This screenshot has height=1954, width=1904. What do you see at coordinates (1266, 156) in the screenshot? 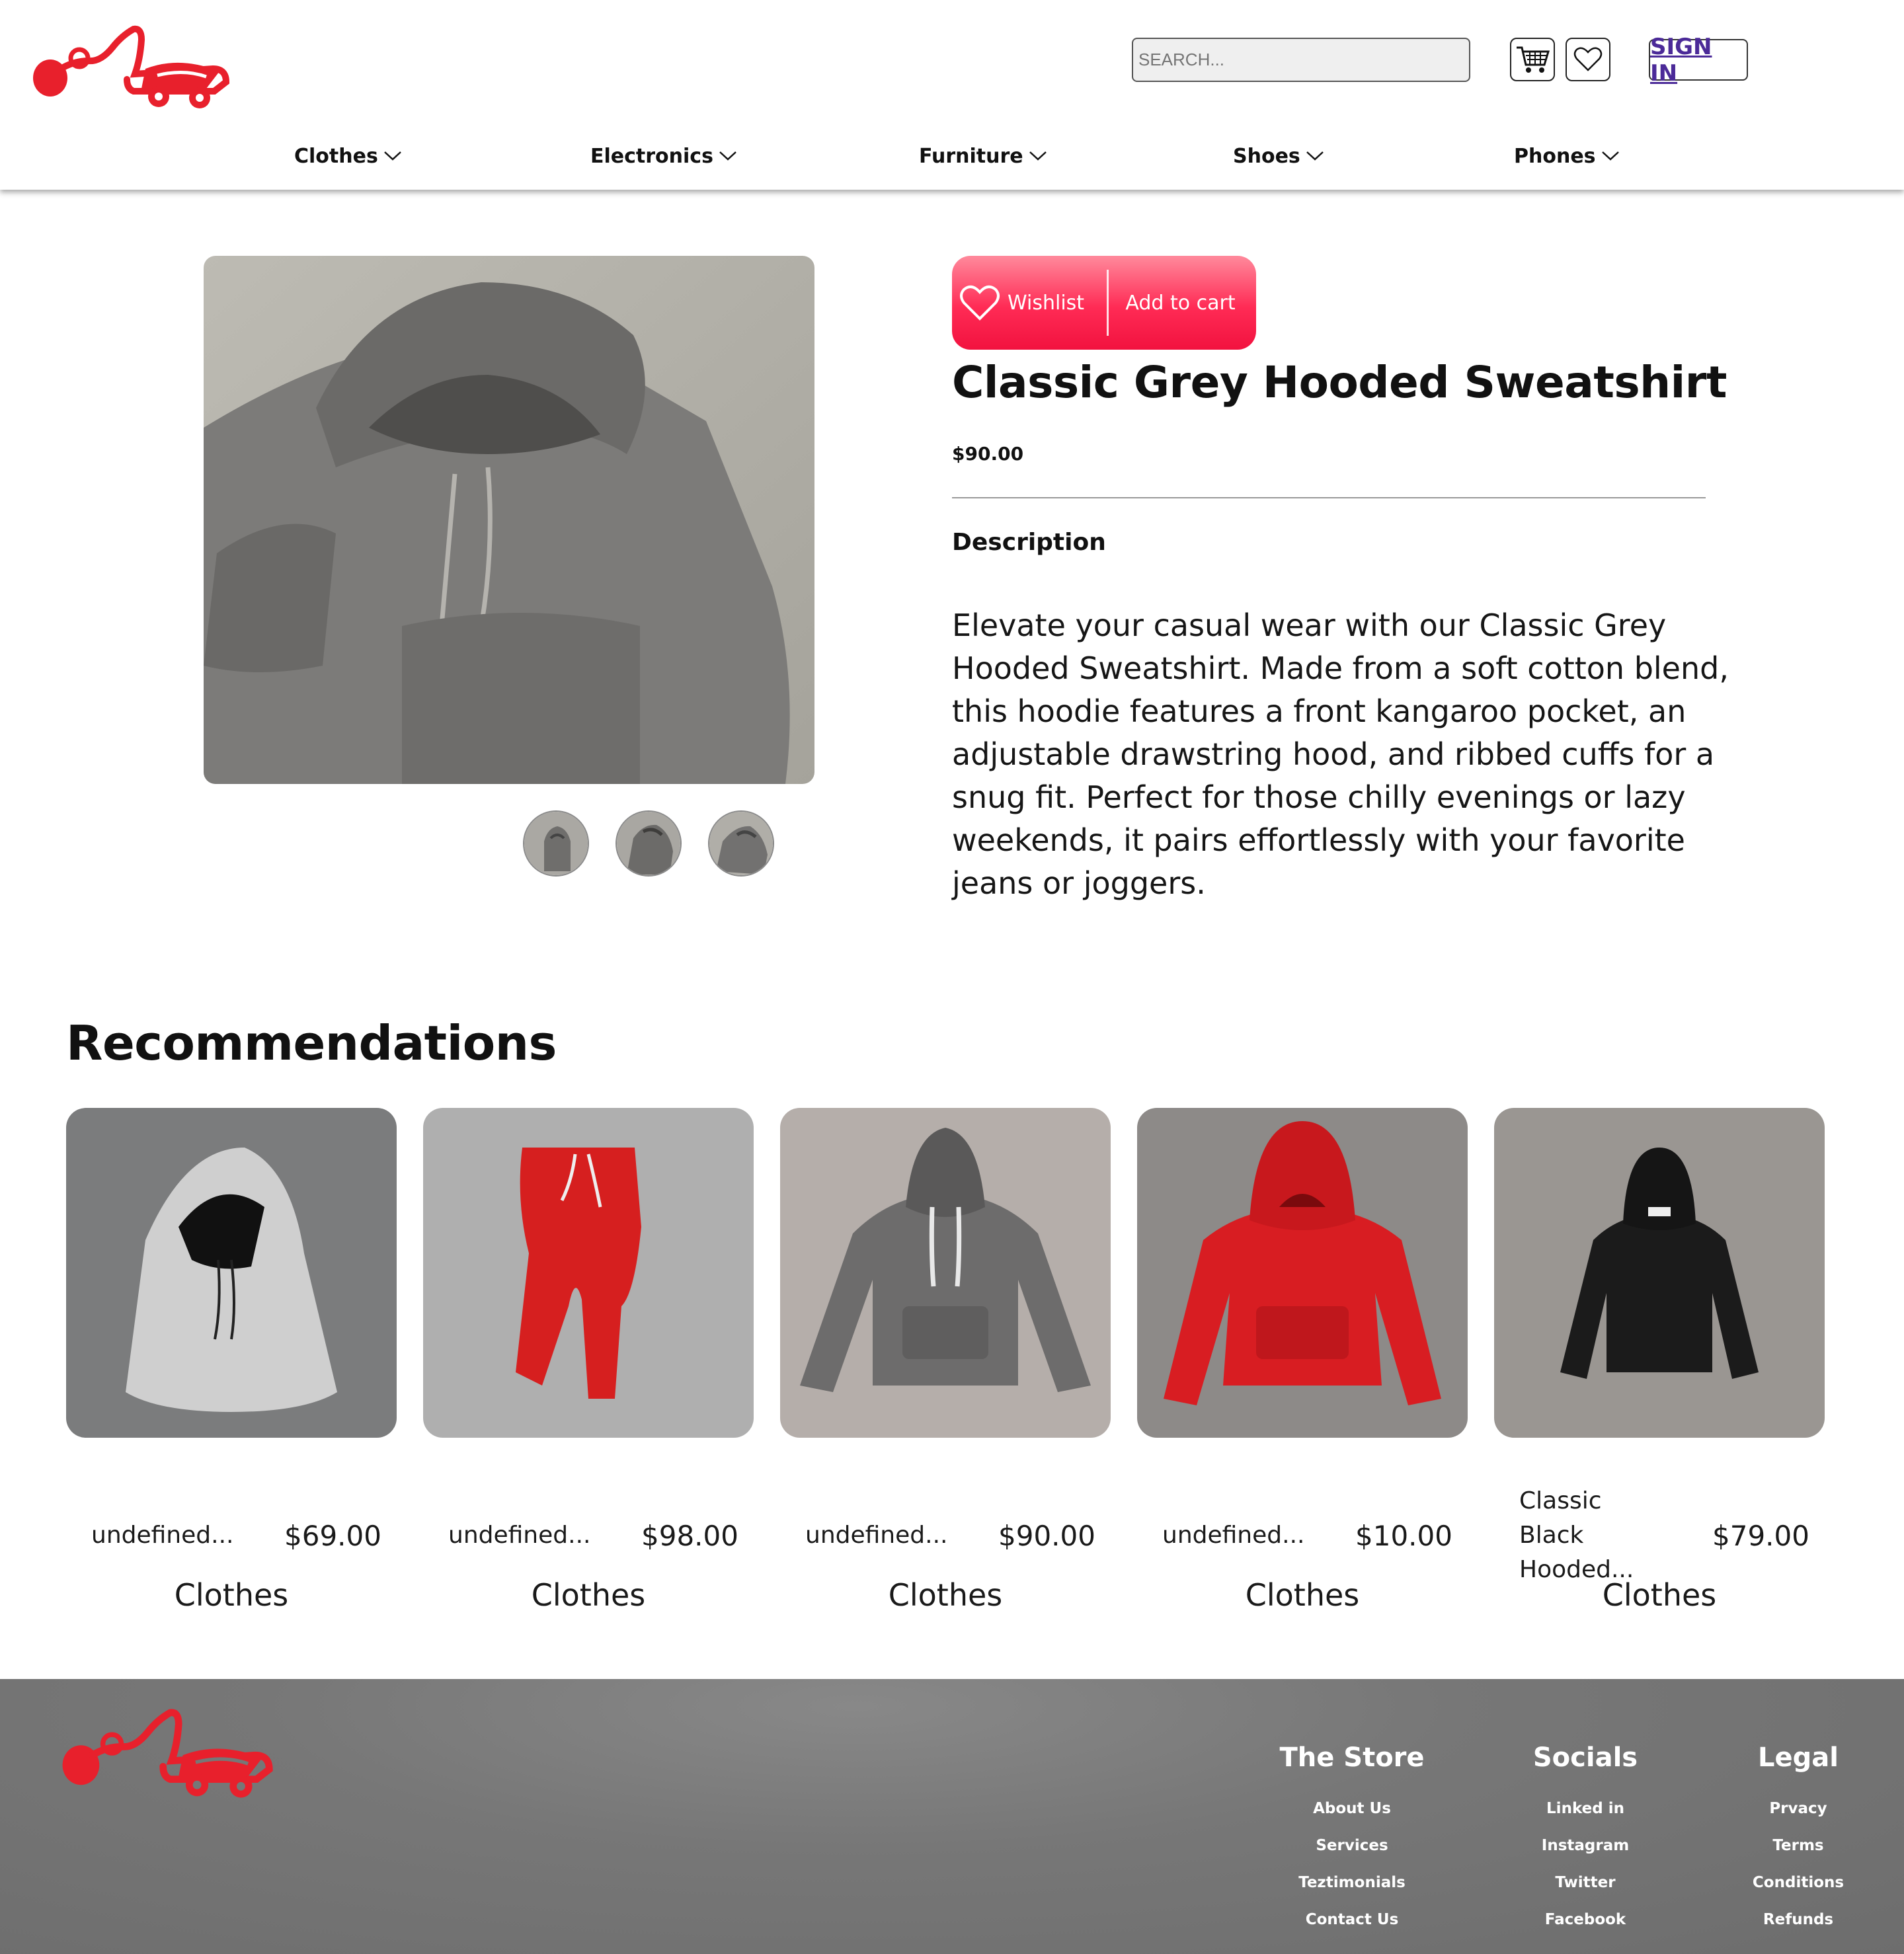
I see `nav-label: Shoes` at bounding box center [1266, 156].